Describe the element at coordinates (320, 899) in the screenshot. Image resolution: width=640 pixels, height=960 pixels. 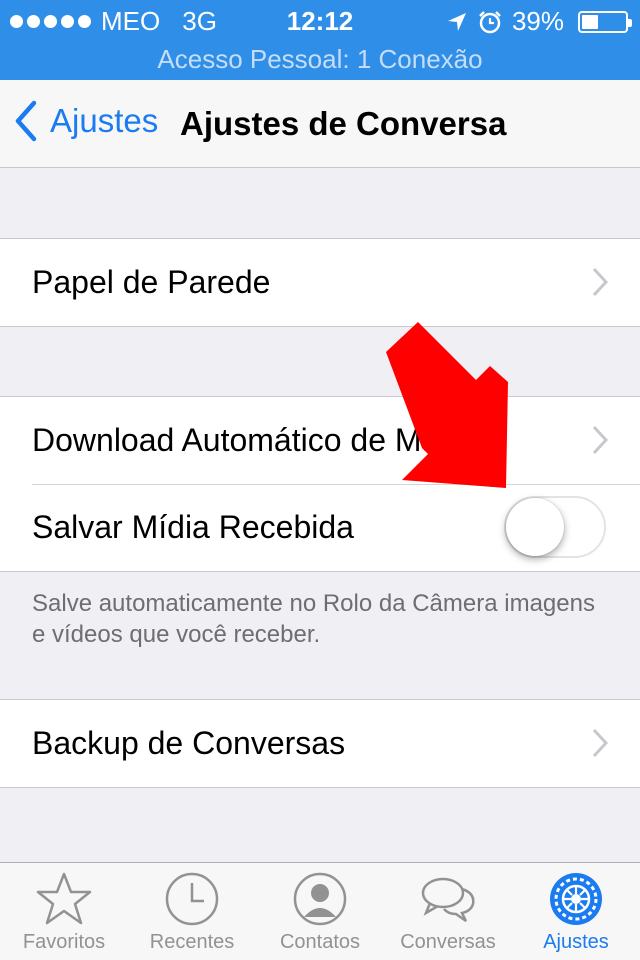
I see `contact-icon` at that location.